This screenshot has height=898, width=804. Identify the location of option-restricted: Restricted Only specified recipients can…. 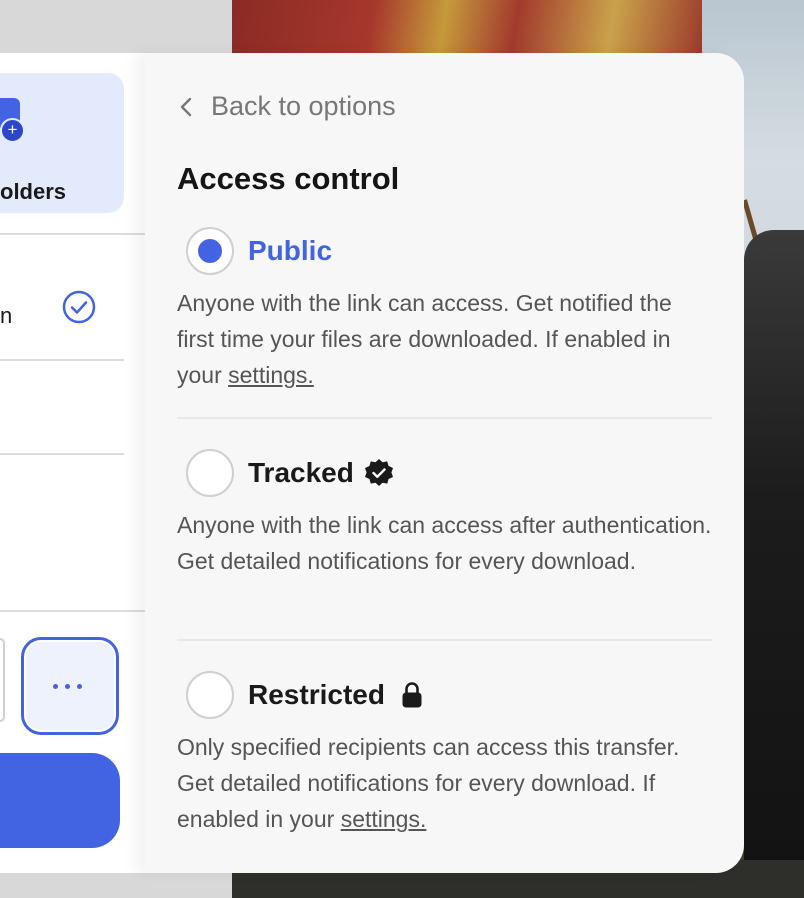
(444, 754).